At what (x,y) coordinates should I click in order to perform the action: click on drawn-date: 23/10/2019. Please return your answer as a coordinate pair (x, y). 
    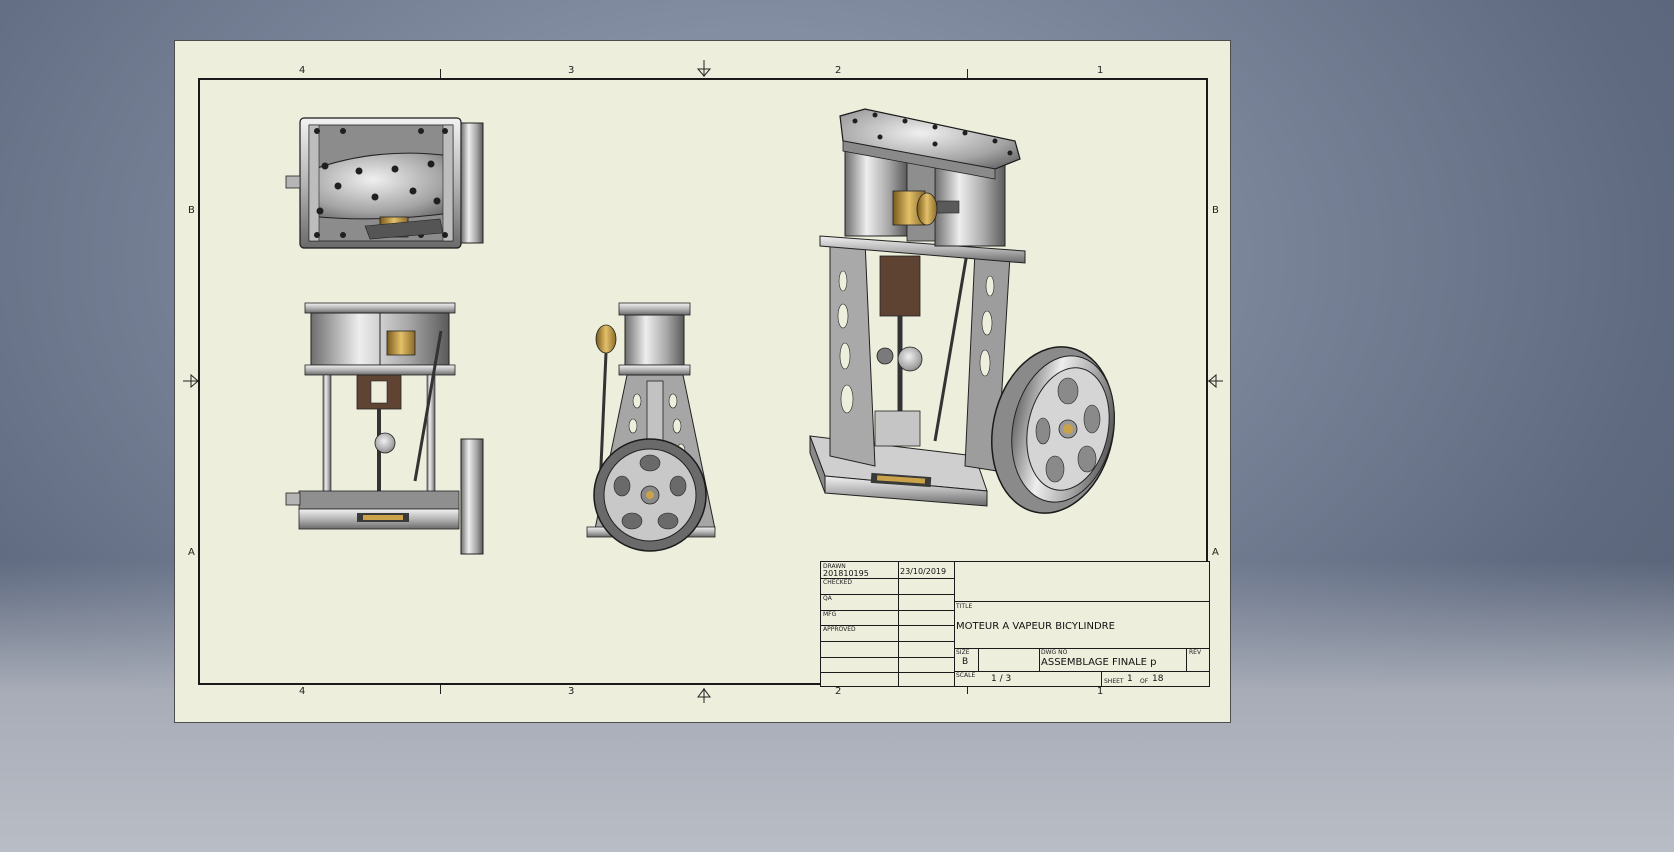
    Looking at the image, I should click on (923, 571).